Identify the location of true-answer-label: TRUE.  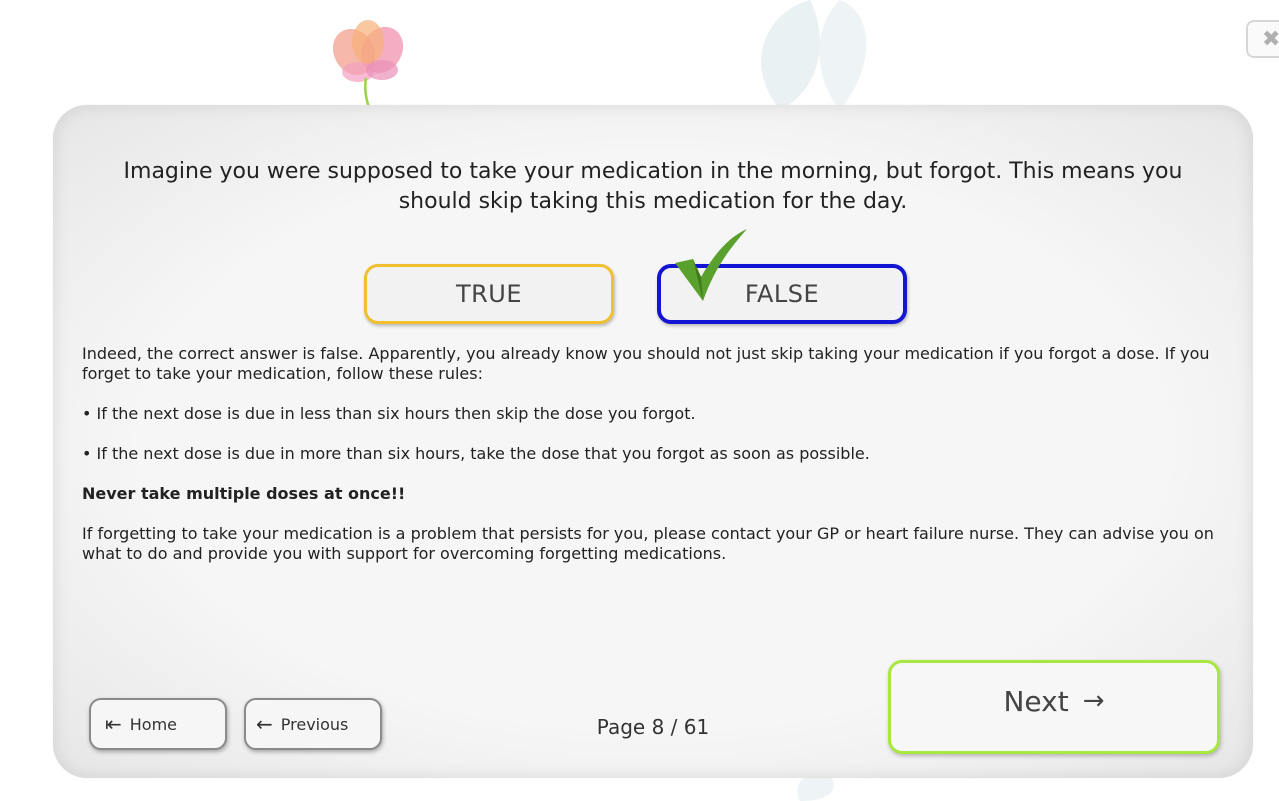
(489, 294).